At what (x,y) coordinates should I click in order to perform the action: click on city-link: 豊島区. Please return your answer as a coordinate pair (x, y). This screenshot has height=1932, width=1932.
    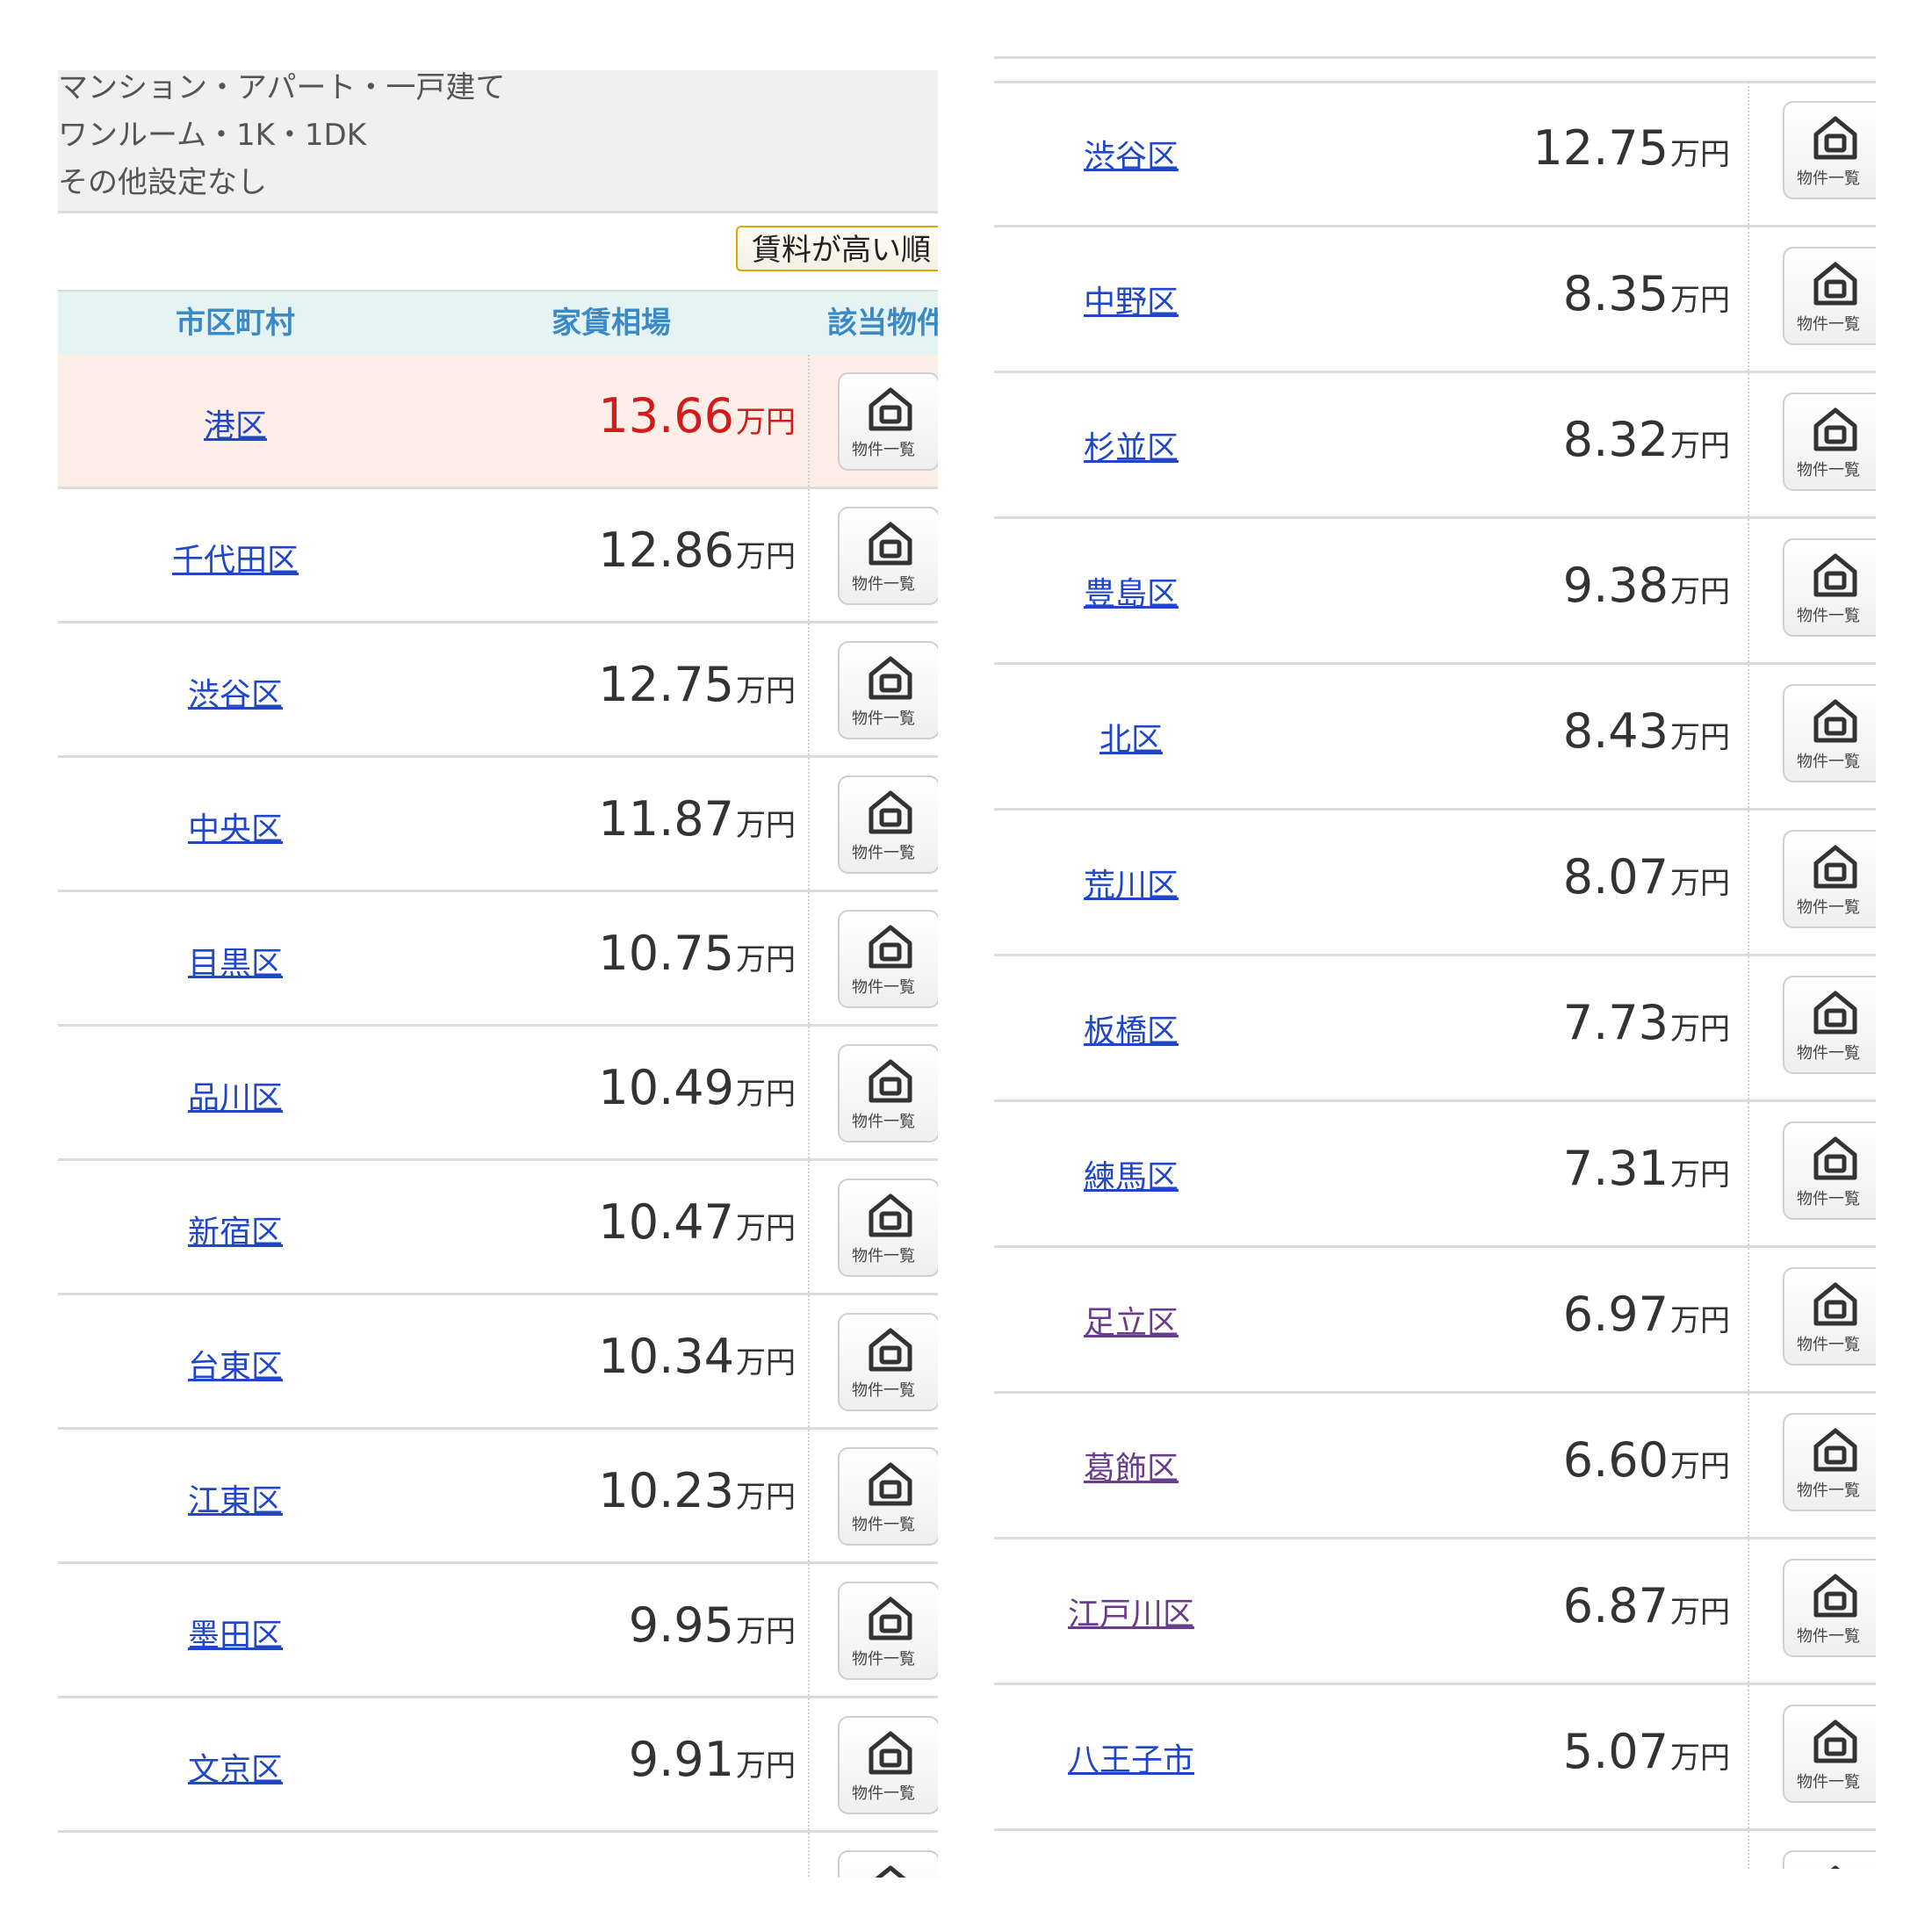
    Looking at the image, I should click on (1131, 594).